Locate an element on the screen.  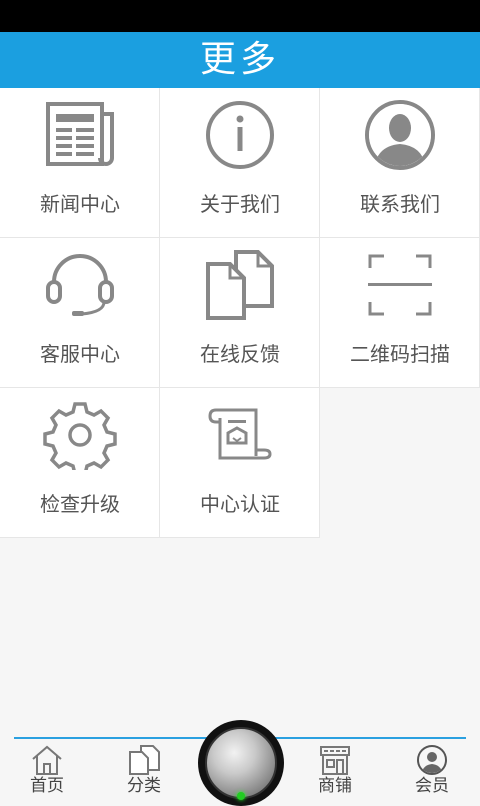
member-icon is located at coordinates (432, 760).